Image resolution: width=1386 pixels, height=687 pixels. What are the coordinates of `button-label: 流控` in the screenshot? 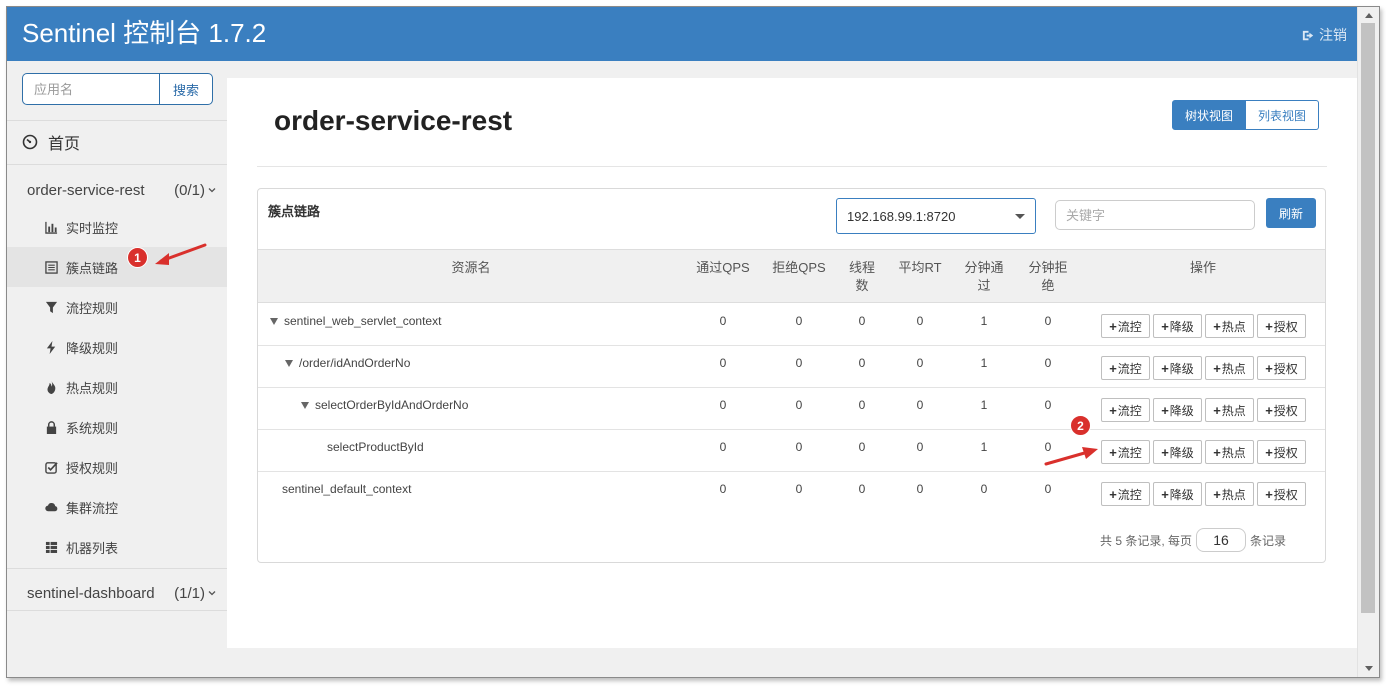 It's located at (1129, 368).